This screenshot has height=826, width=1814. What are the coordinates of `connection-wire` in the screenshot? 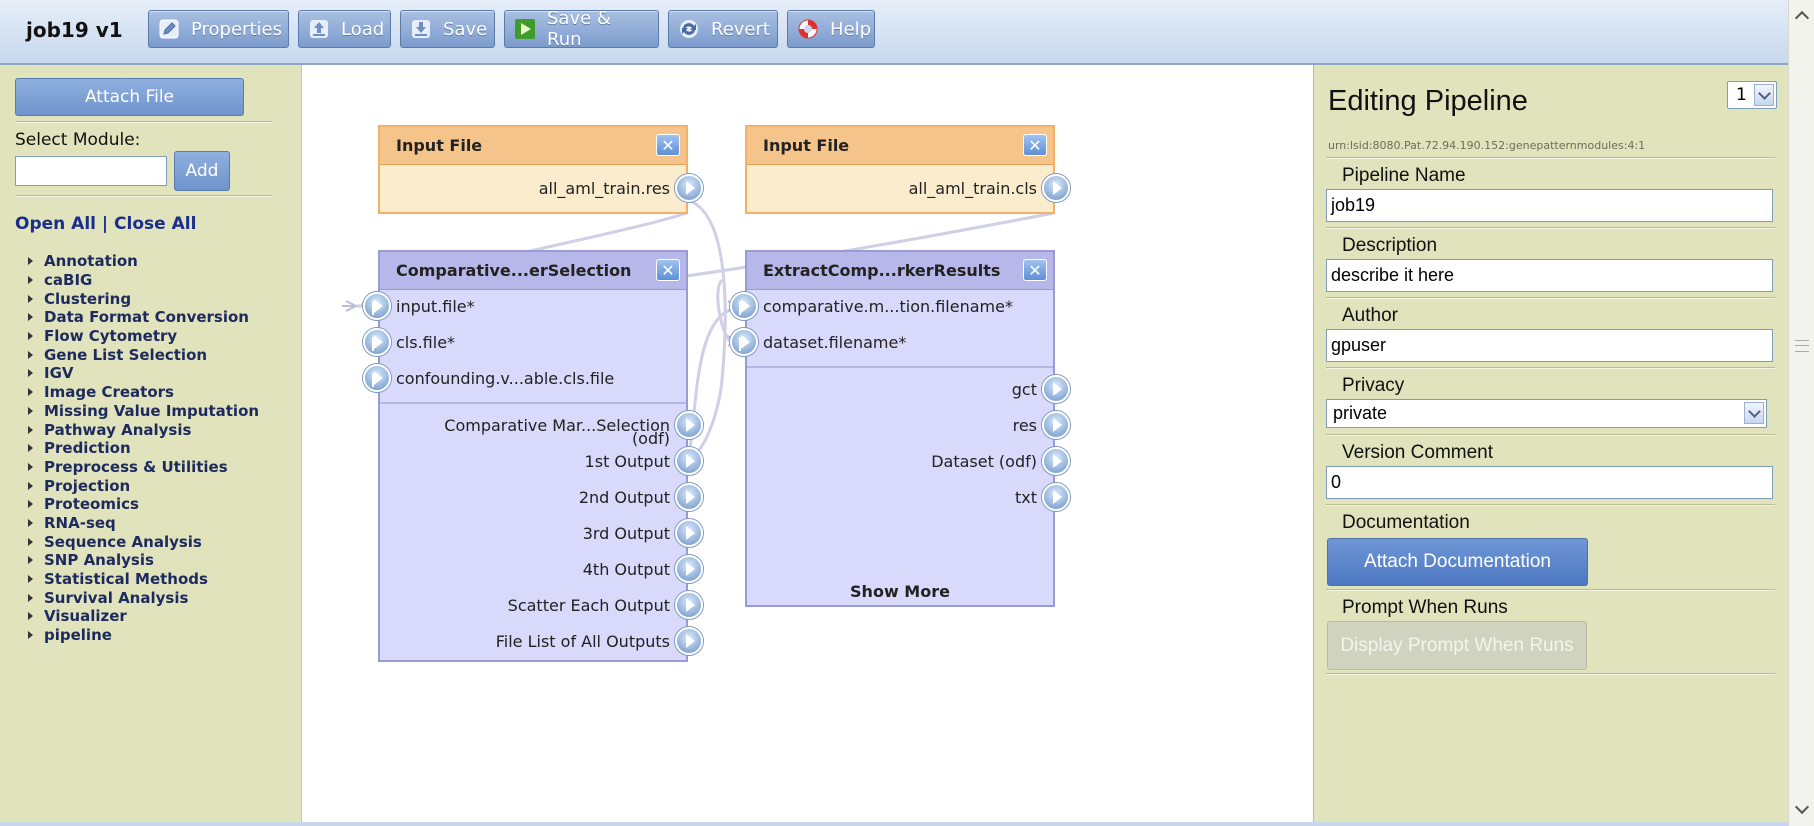 It's located at (724, 310).